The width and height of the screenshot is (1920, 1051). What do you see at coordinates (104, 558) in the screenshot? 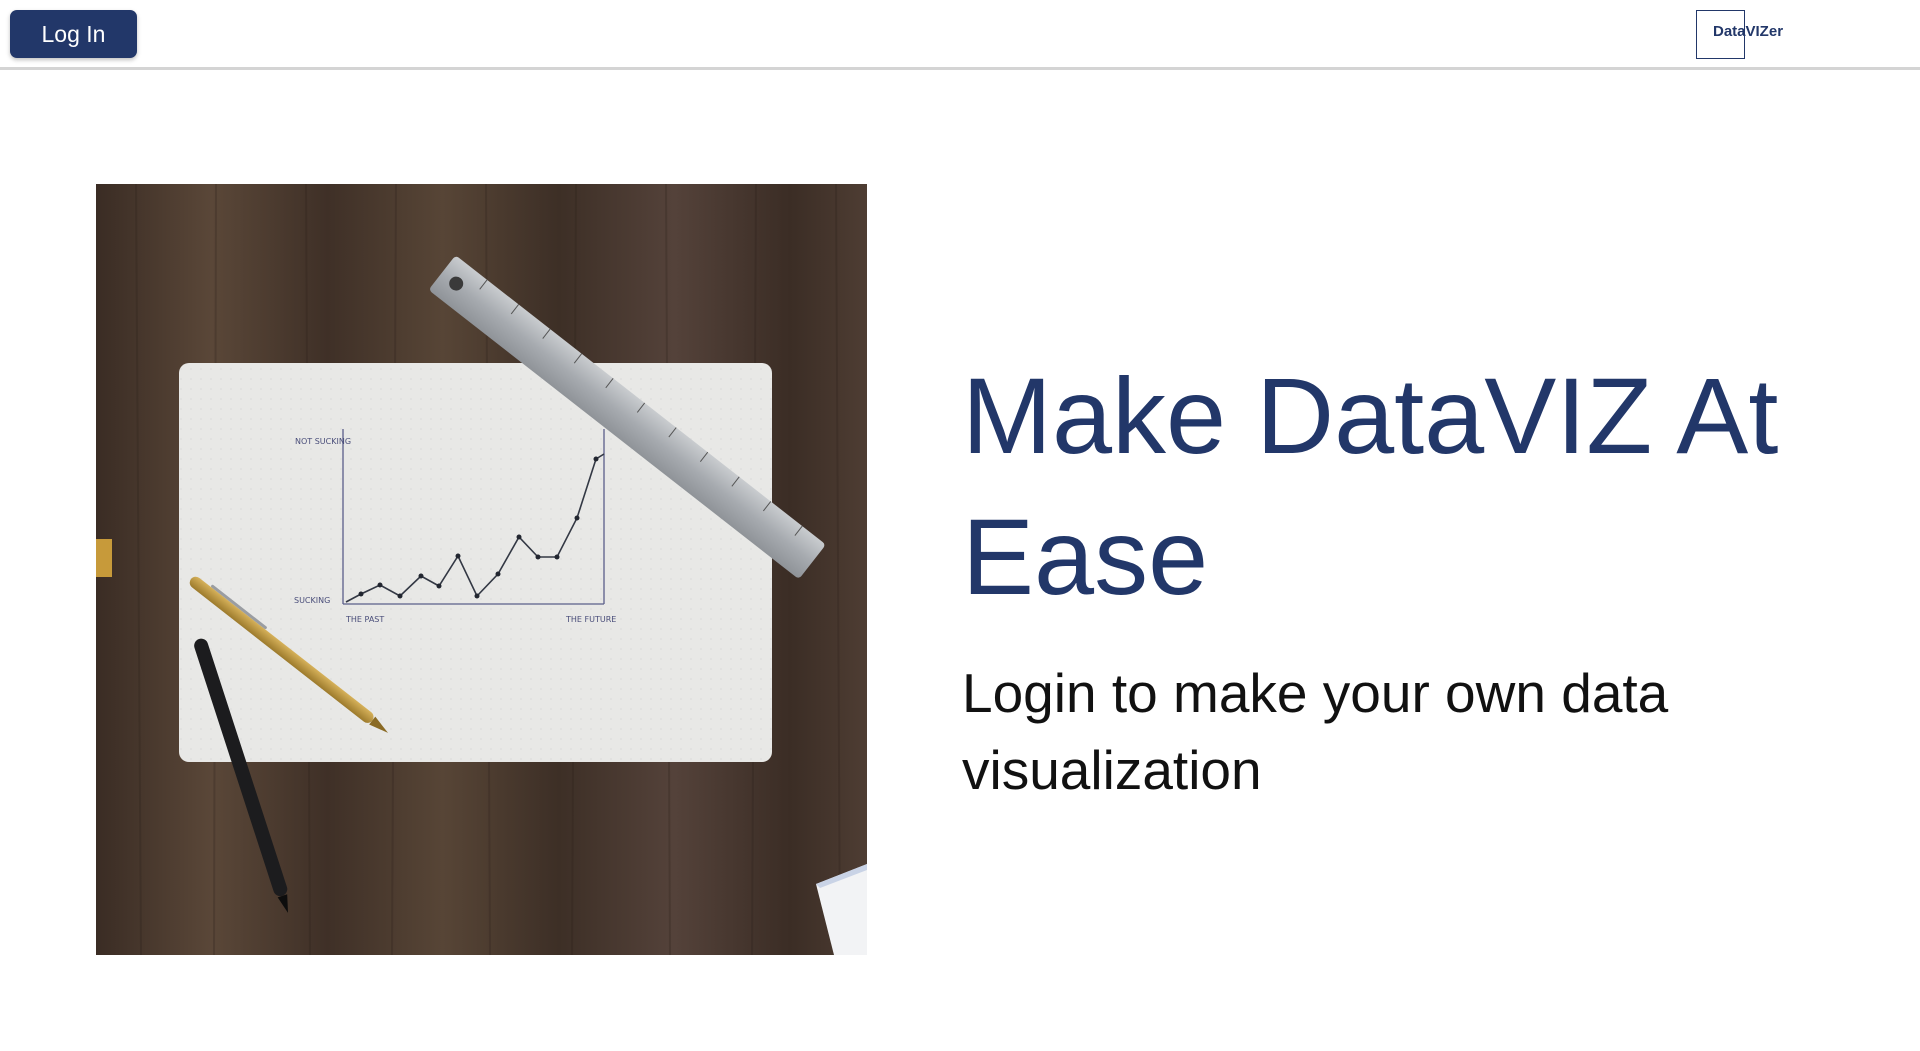
I see `yellow-object` at bounding box center [104, 558].